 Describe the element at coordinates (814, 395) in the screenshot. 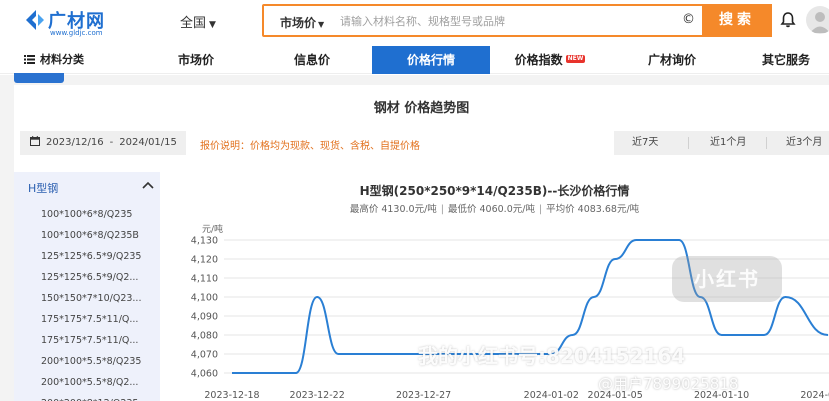

I see `x-tick-label: 2024-01-15` at that location.